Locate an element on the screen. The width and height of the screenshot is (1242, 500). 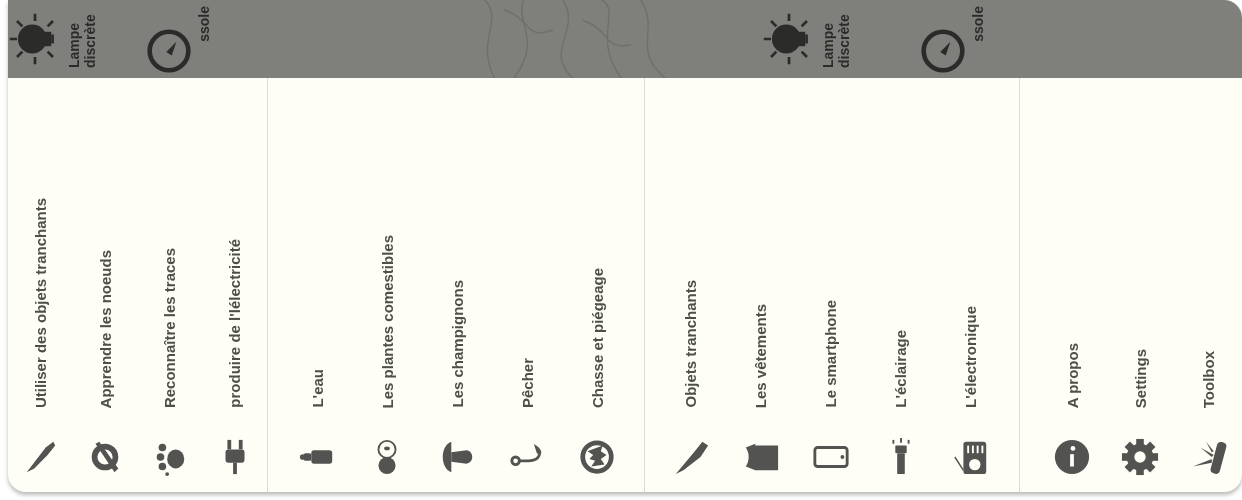
menu-item-label: L'éclairage is located at coordinates (900, 369).